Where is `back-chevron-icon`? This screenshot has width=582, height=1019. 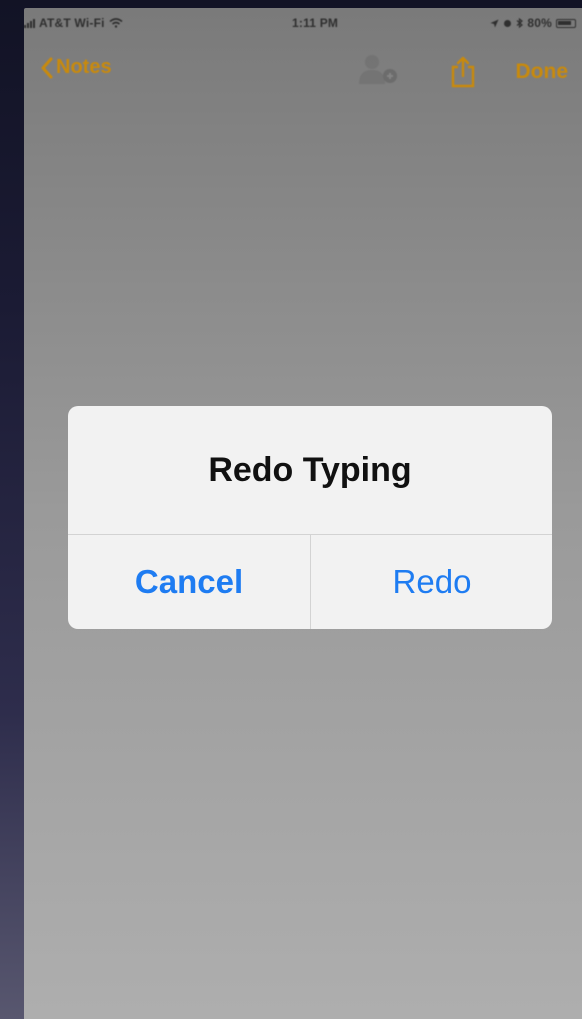
back-chevron-icon is located at coordinates (47, 67).